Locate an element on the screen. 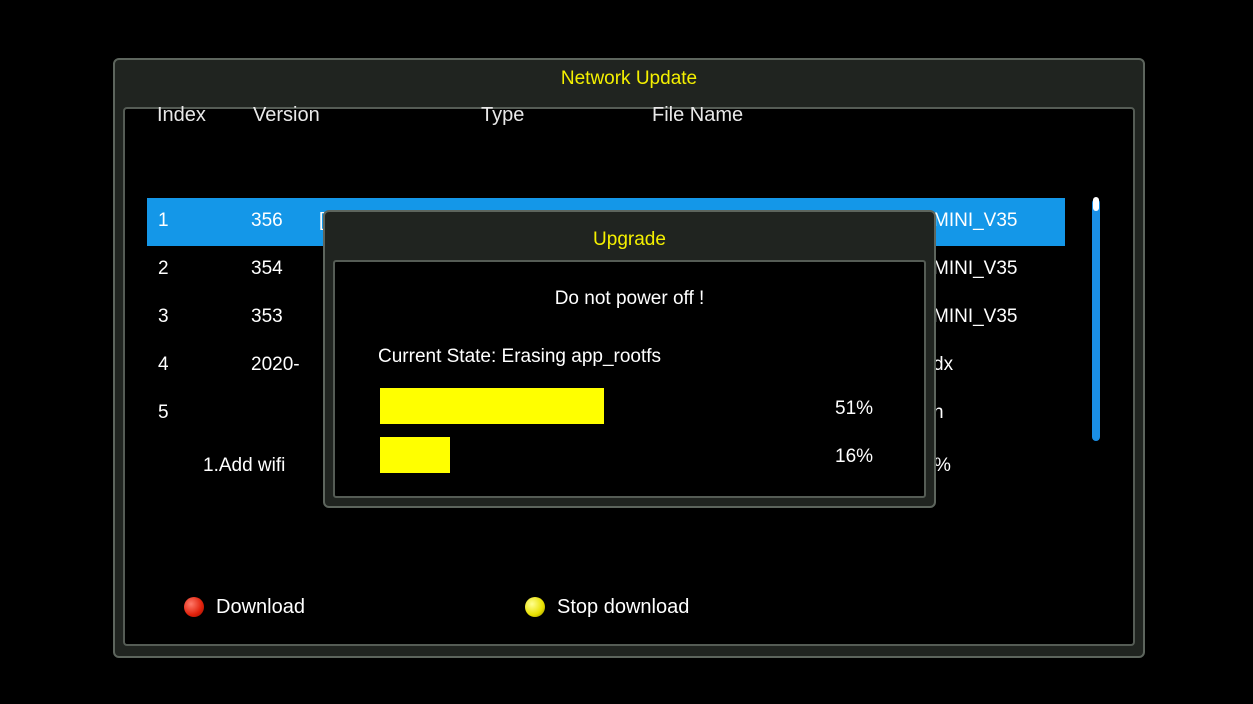 The image size is (1253, 704). window-title: Network Update is located at coordinates (629, 78).